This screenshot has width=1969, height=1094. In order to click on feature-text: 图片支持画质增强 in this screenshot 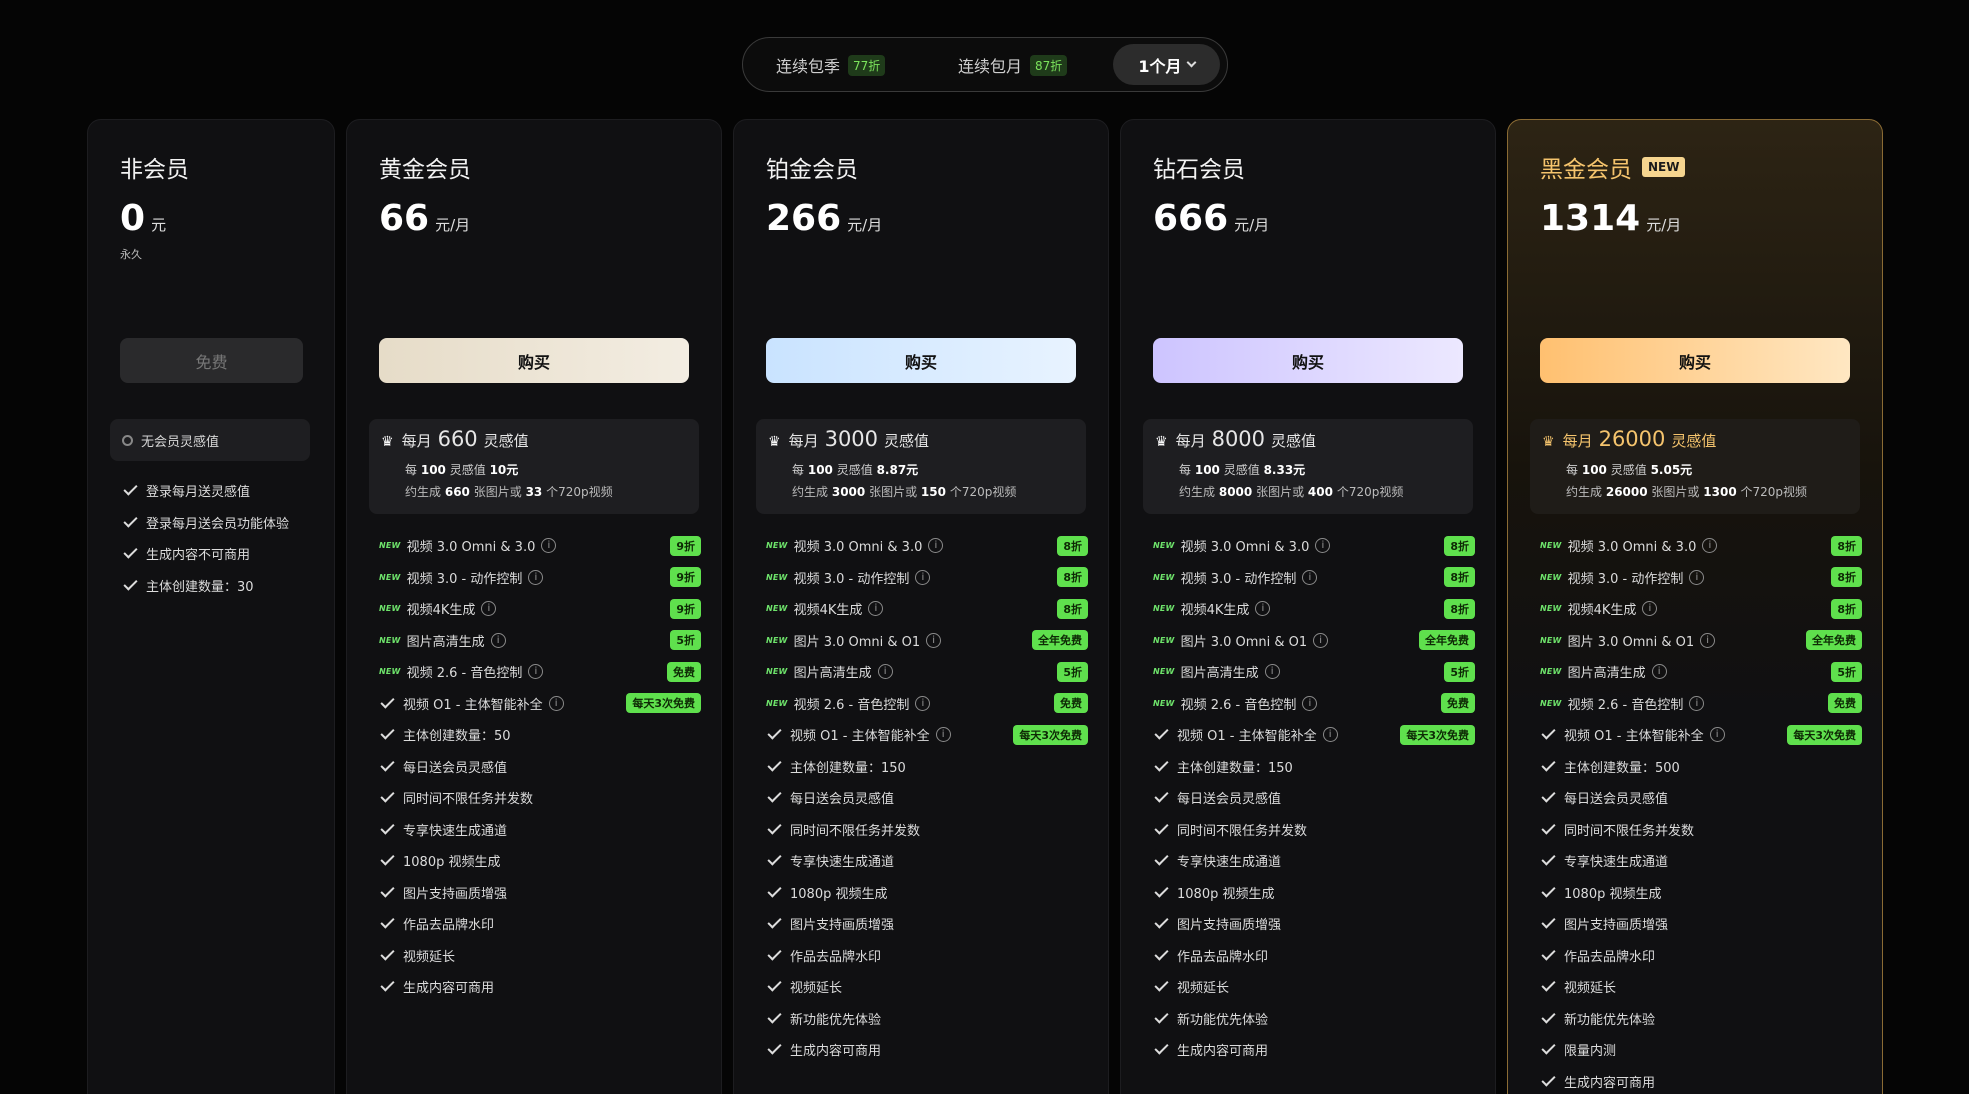, I will do `click(455, 894)`.